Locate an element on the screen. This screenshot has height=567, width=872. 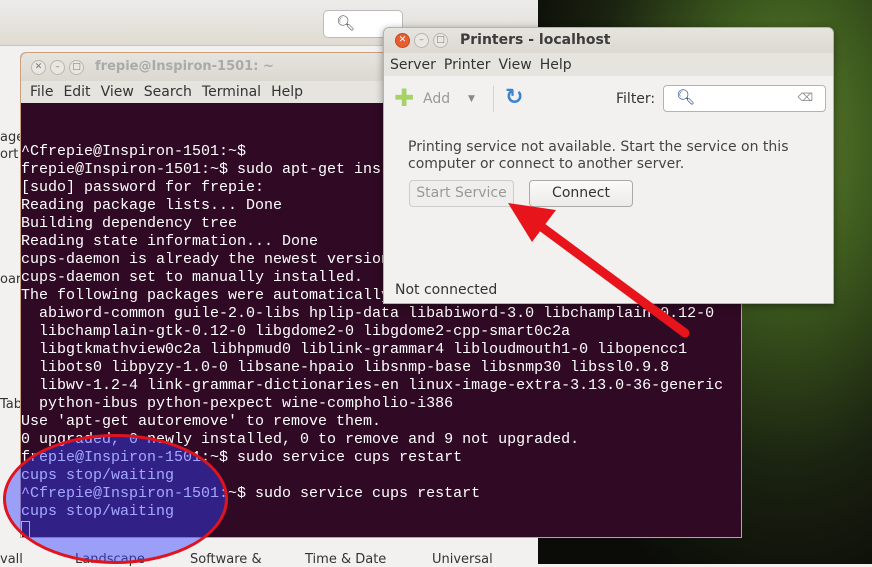
terminal-line: Use 'apt-get autoremove' to remove them. is located at coordinates (201, 421).